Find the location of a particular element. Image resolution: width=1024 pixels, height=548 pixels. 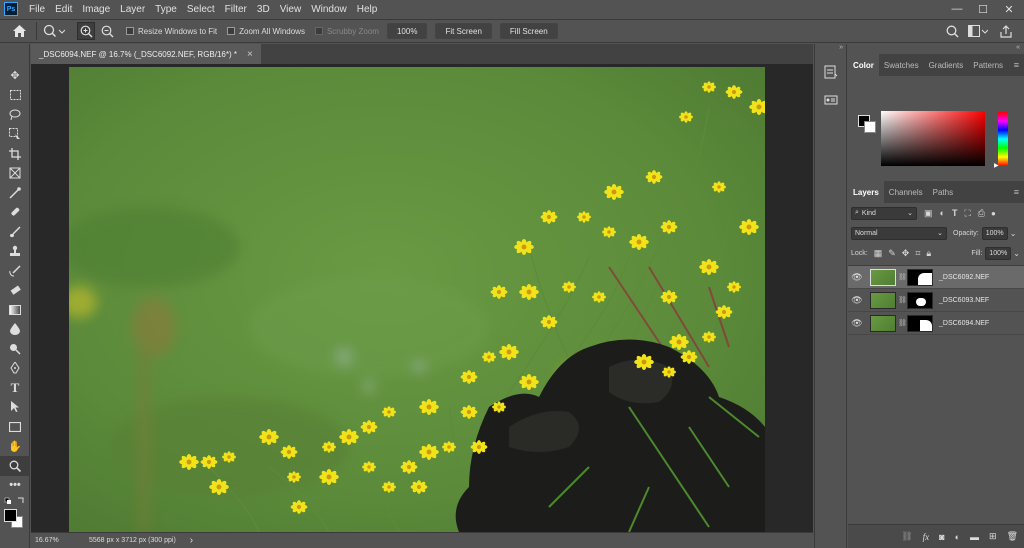

menu-window: Window is located at coordinates (329, 9).